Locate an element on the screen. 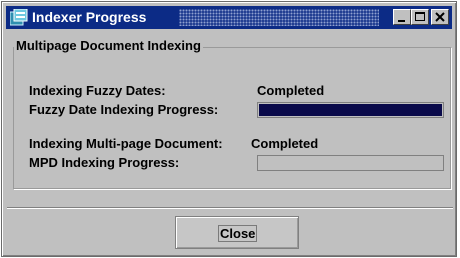 The width and height of the screenshot is (460, 258). close-button: Close is located at coordinates (237, 232).